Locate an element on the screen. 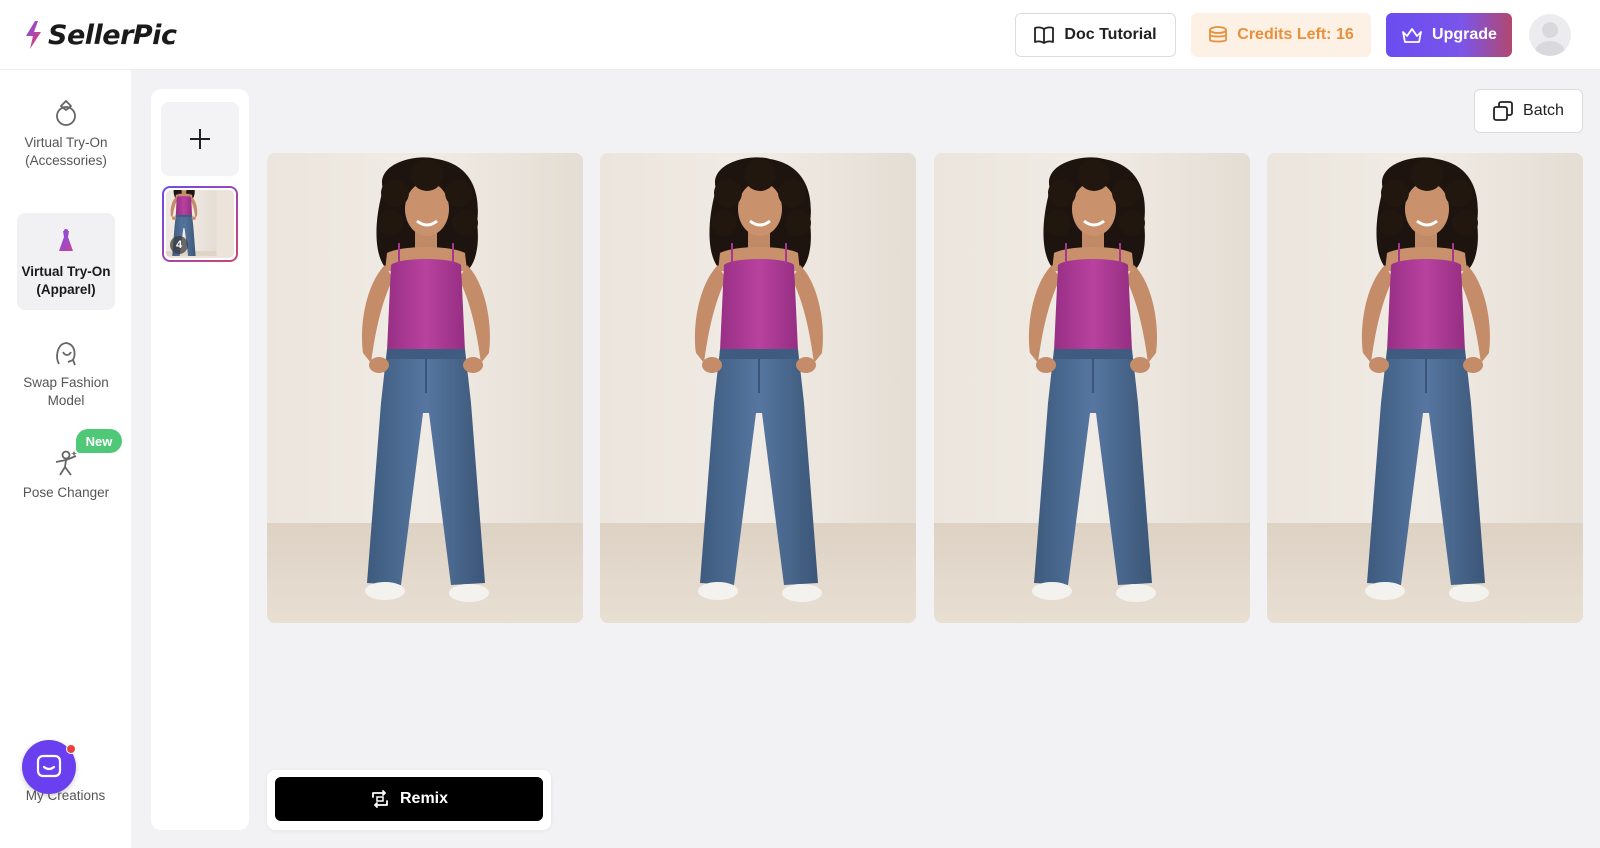  add-image-button is located at coordinates (200, 139).